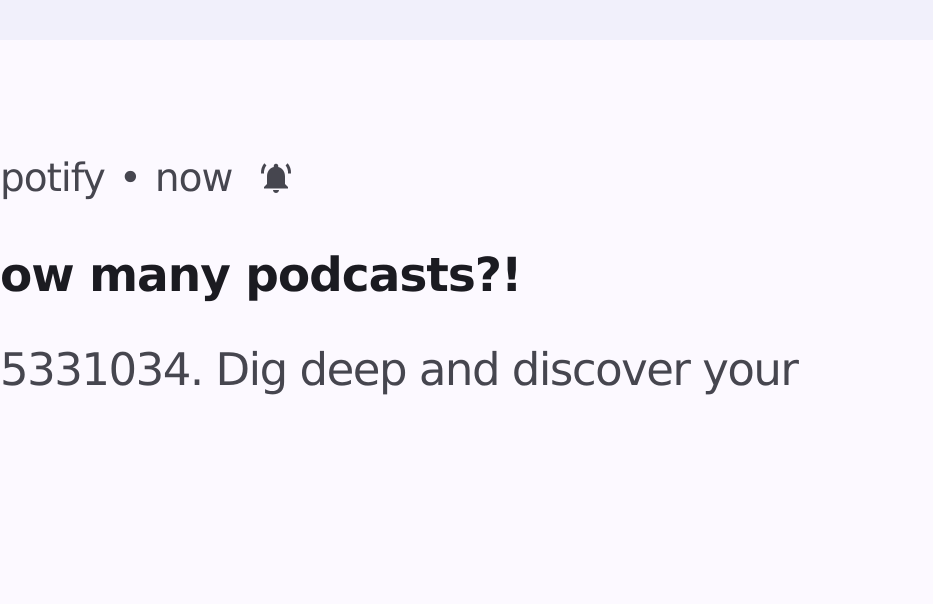 This screenshot has width=933, height=604. Describe the element at coordinates (261, 275) in the screenshot. I see `notification-title: ow many podcasts?!` at that location.